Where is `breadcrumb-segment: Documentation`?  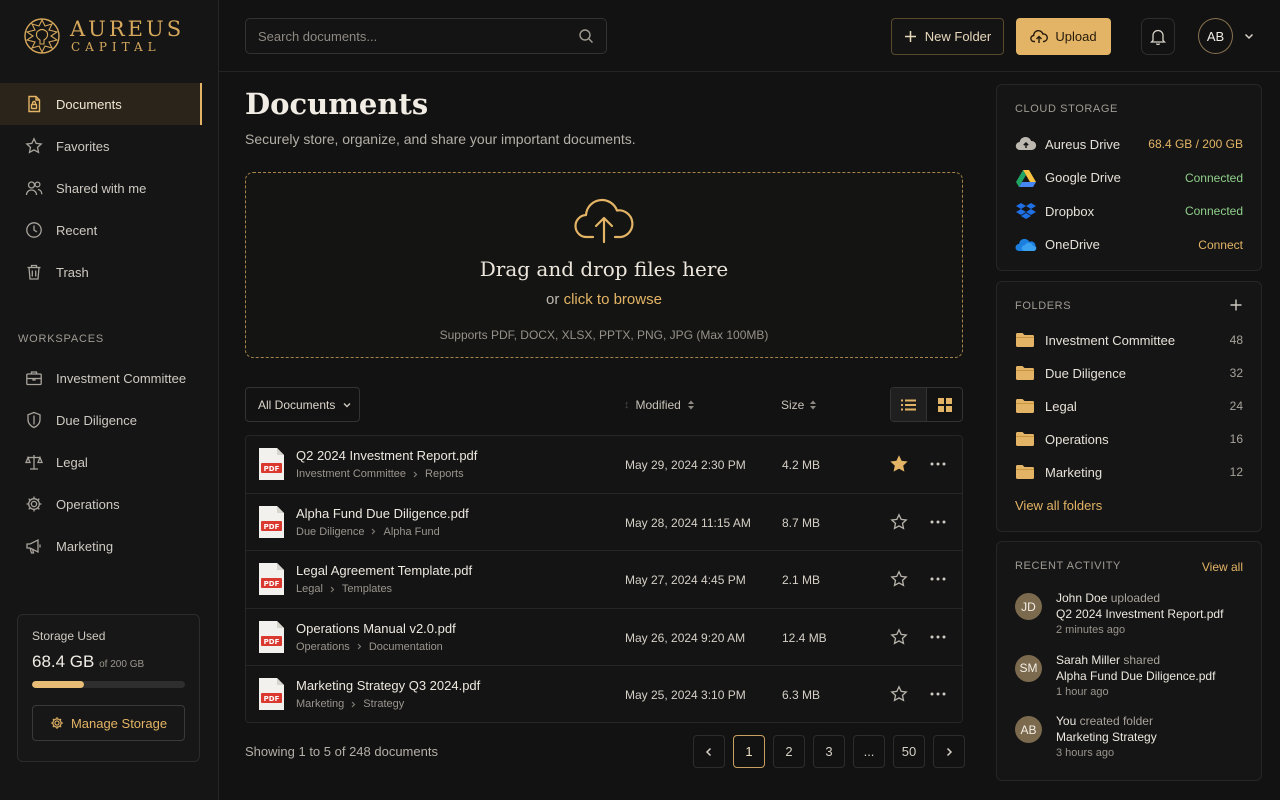
breadcrumb-segment: Documentation is located at coordinates (406, 647).